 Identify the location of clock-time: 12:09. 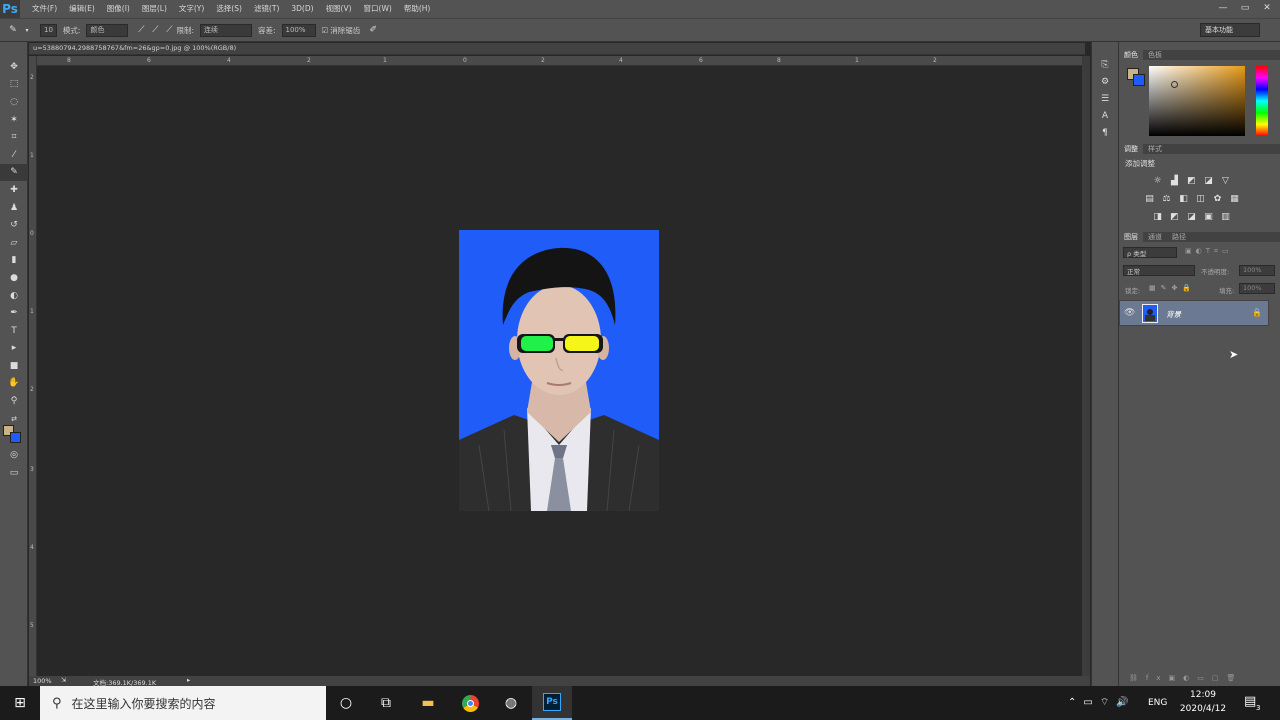
(1203, 695).